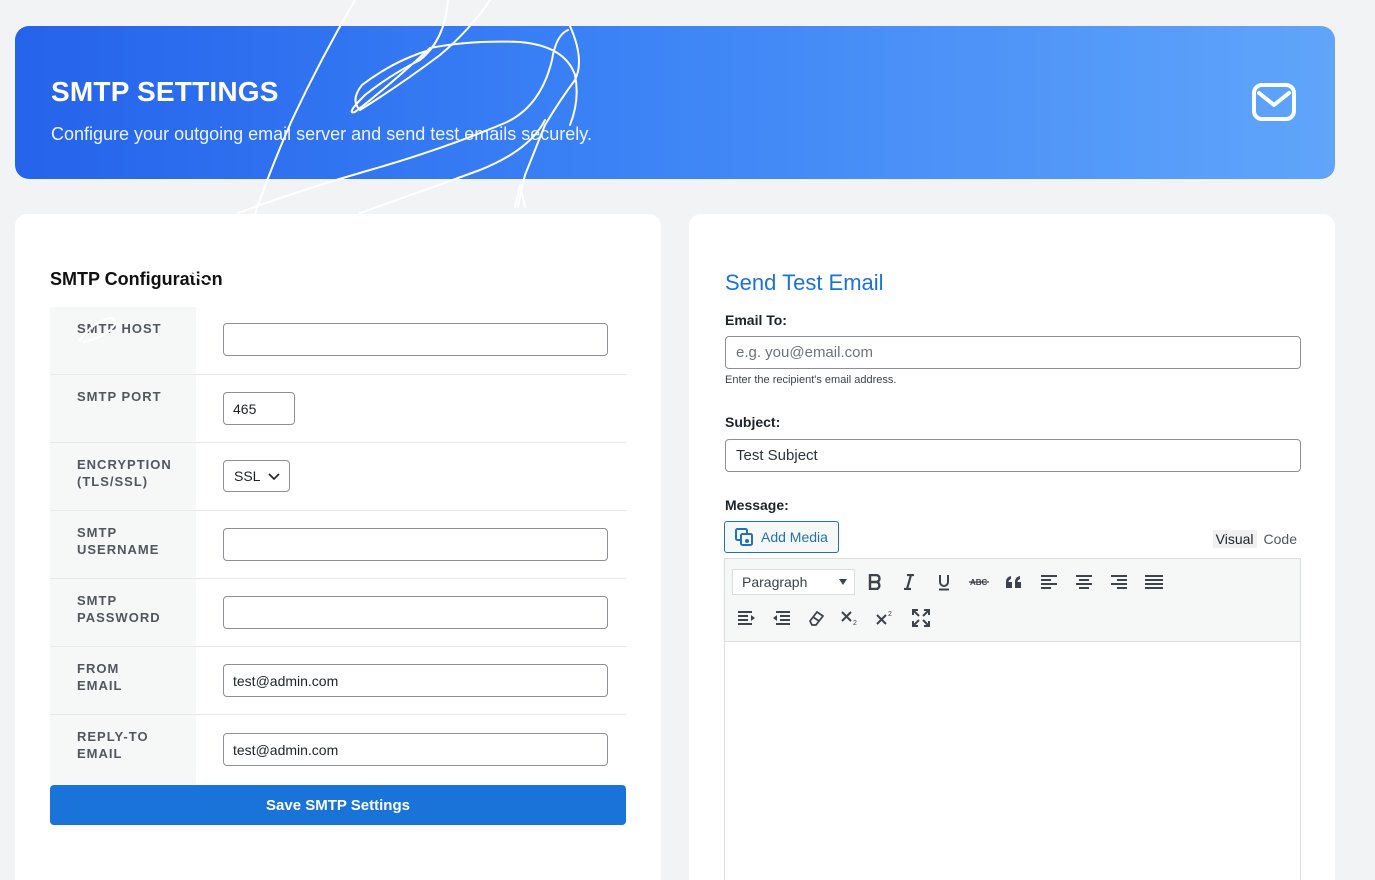 This screenshot has height=880, width=1375. What do you see at coordinates (794, 537) in the screenshot?
I see `add-media-label: Add Media` at bounding box center [794, 537].